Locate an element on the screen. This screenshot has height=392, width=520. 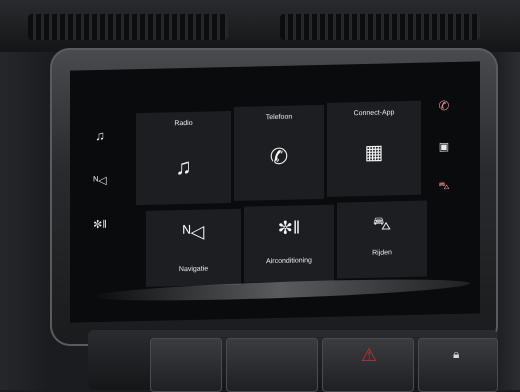
tile-connect-app-label: Connect-App is located at coordinates (374, 113).